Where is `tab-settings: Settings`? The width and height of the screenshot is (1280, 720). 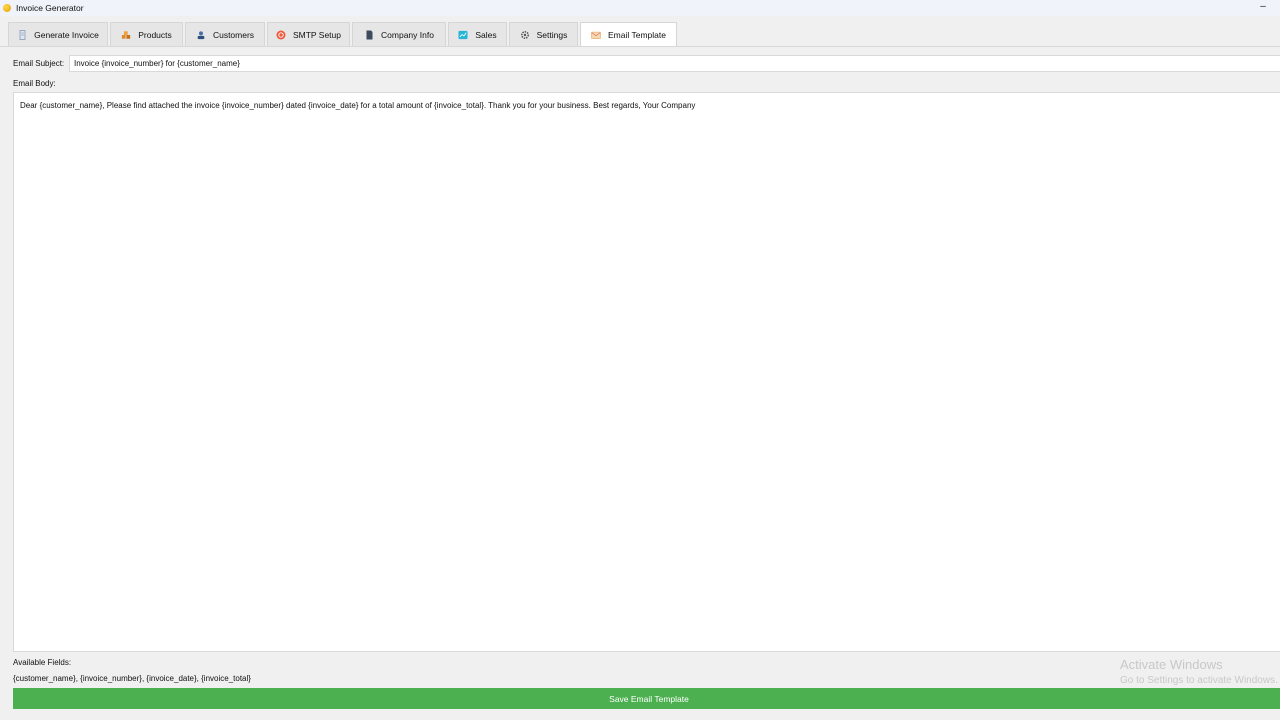
tab-settings: Settings is located at coordinates (543, 34).